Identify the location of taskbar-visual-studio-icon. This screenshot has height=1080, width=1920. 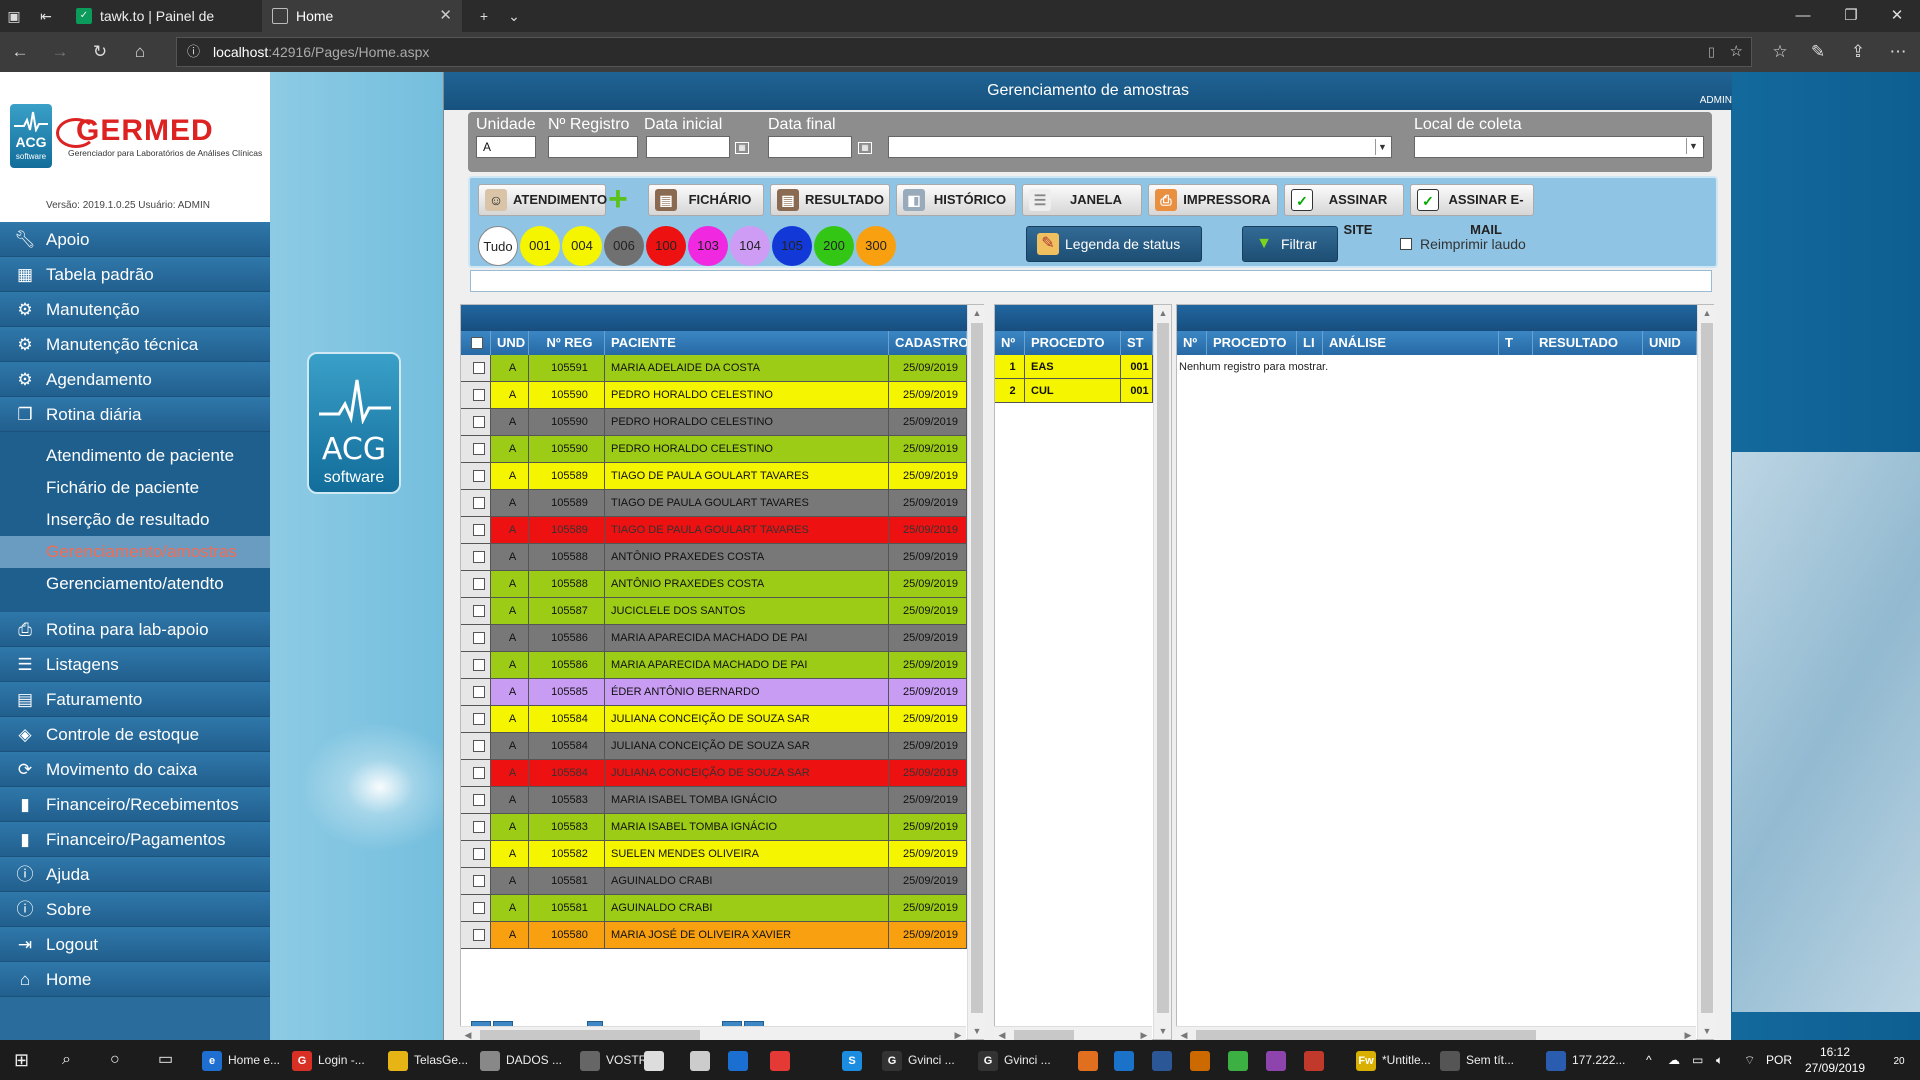
(1279, 1060).